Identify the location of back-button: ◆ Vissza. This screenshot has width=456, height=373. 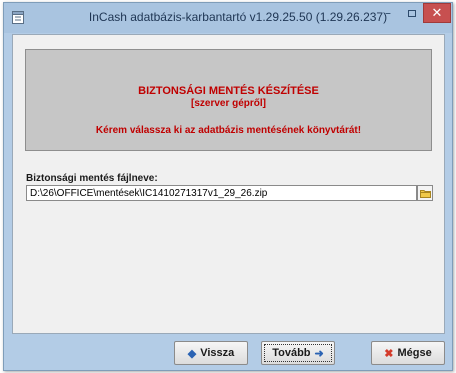
(211, 353).